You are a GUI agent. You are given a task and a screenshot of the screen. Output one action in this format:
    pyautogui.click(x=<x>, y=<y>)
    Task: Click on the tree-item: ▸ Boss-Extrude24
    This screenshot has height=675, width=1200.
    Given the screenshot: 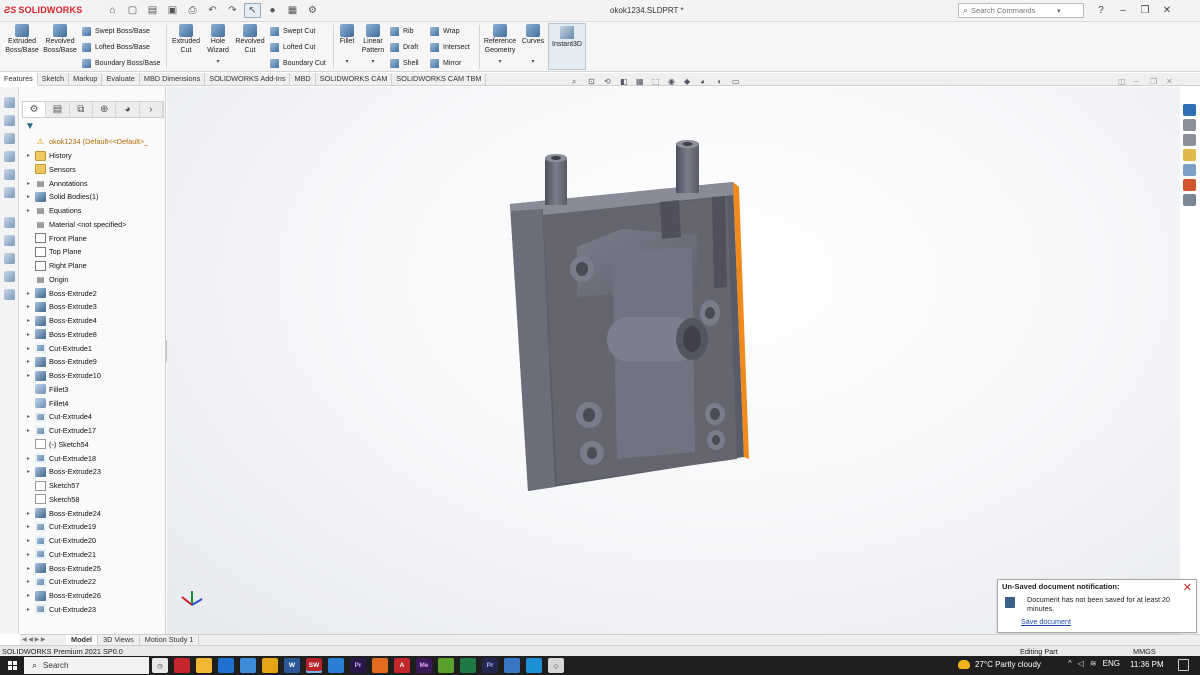 What is the action you would take?
    pyautogui.click(x=88, y=513)
    